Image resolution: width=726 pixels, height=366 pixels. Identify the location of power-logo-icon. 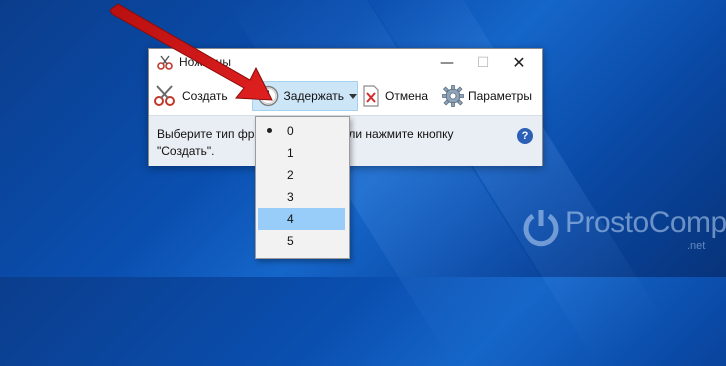
(541, 228).